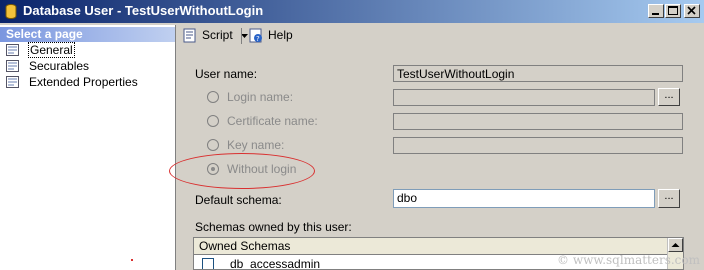  Describe the element at coordinates (538, 73) in the screenshot. I see `user-name-field: TestUserWithoutLogin` at that location.